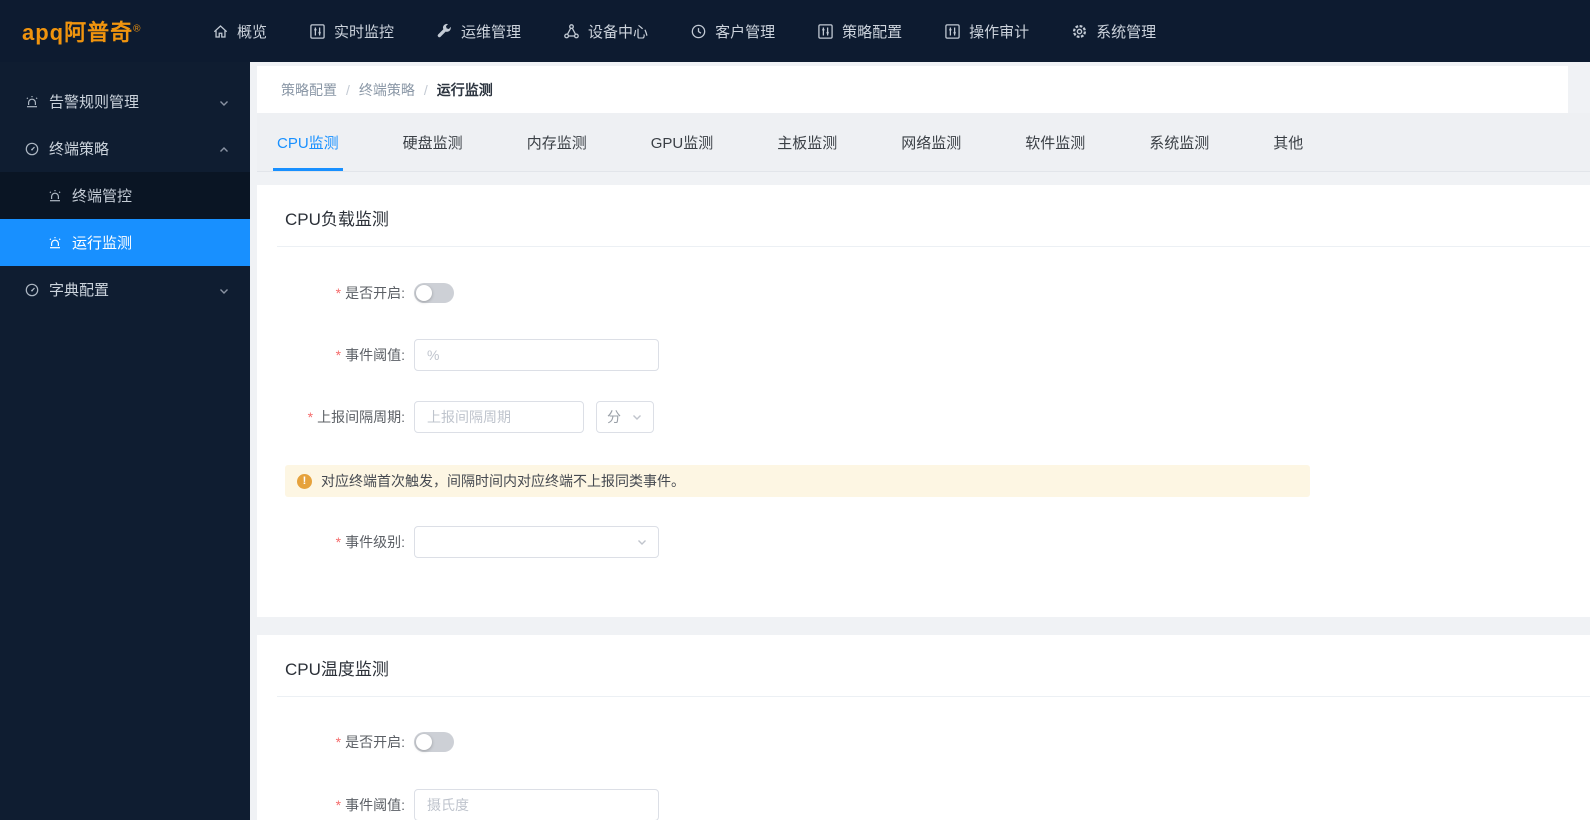 The width and height of the screenshot is (1590, 820). Describe the element at coordinates (999, 32) in the screenshot. I see `nav-label: 操作审计` at that location.